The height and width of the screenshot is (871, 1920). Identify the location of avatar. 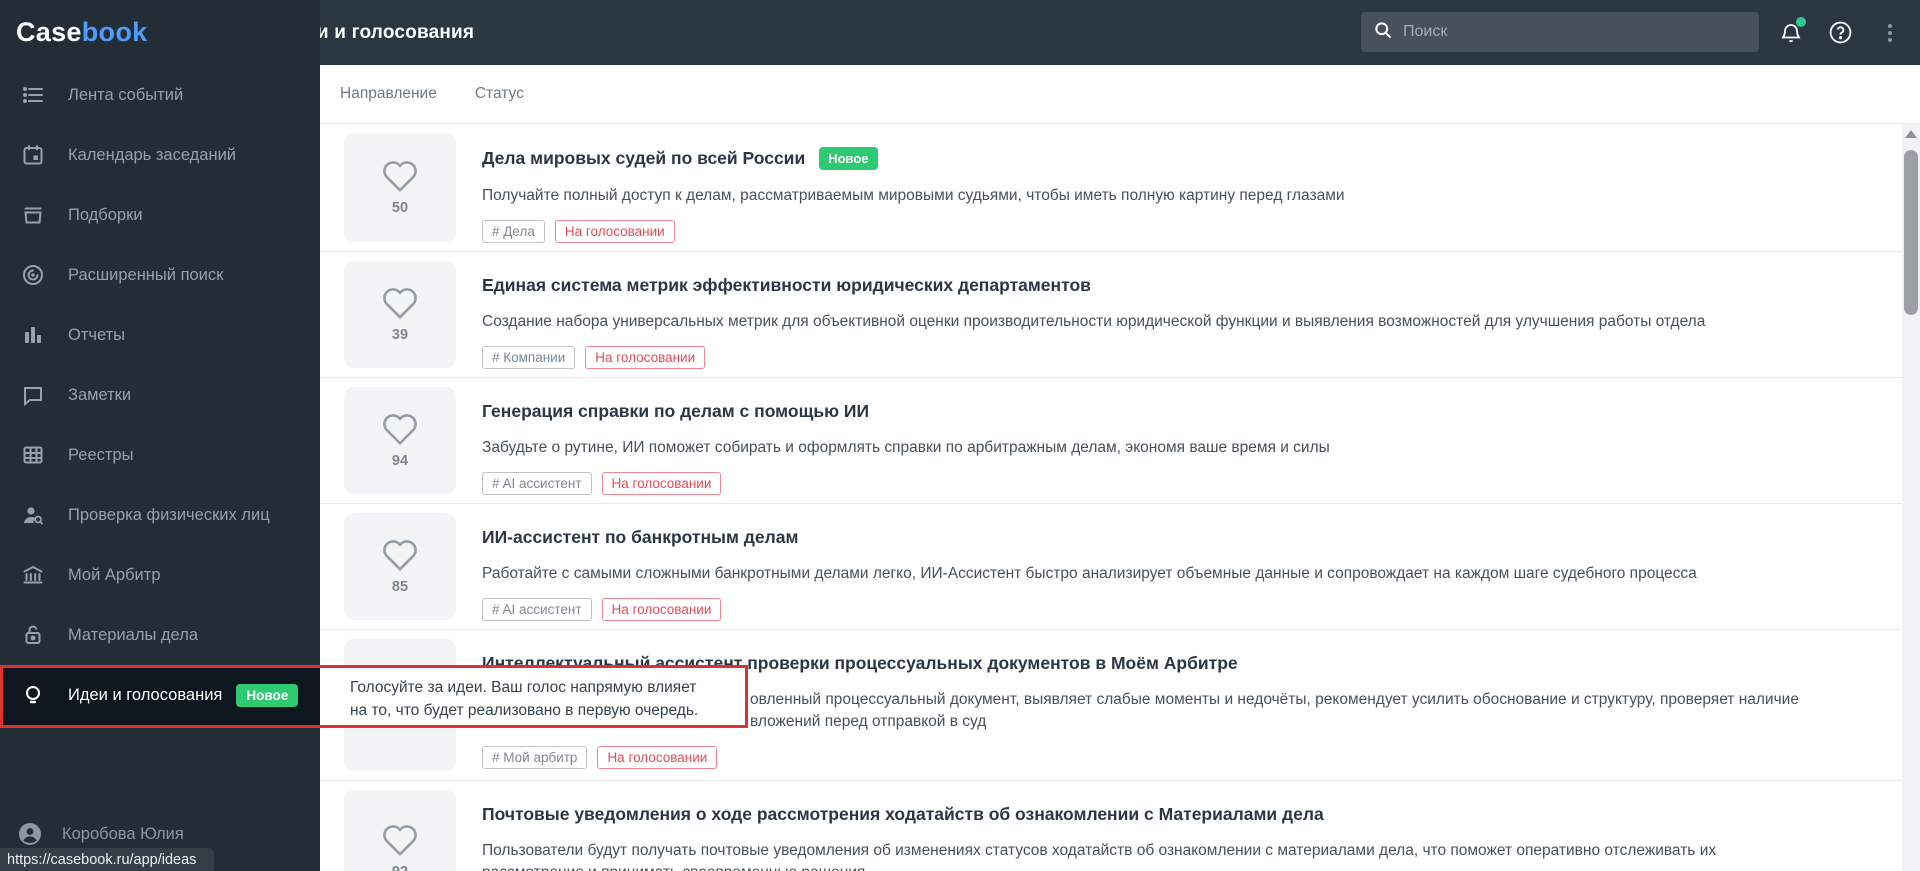
(30, 834).